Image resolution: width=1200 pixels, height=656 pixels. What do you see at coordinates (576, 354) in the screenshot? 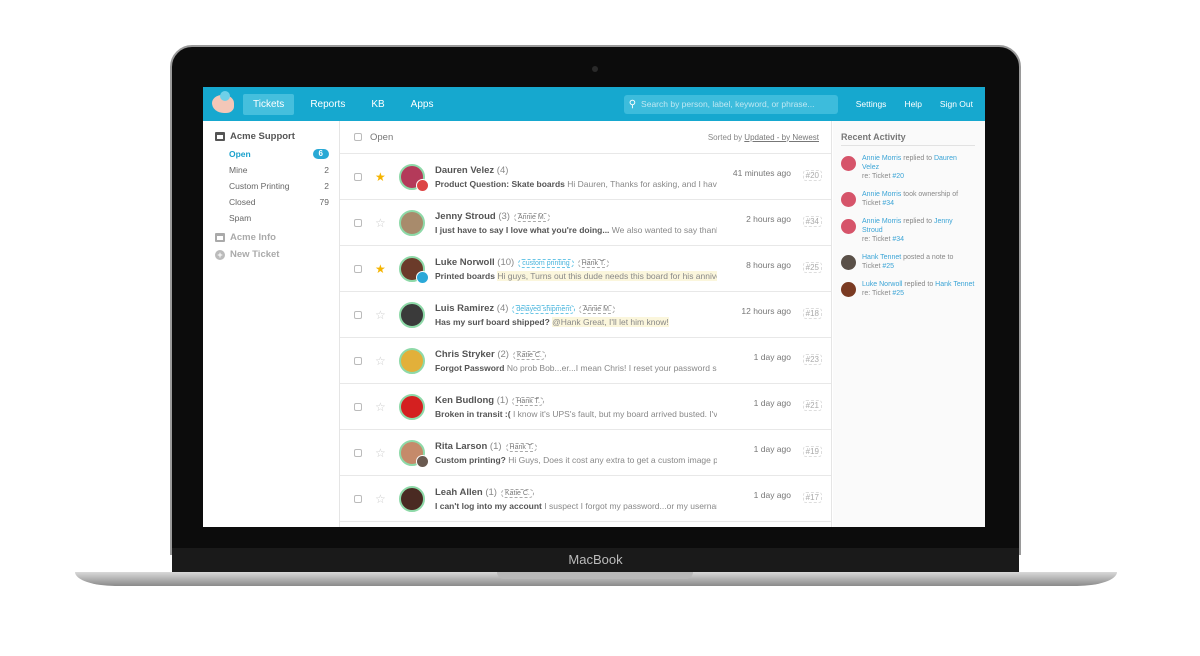
I see `ticket-header: Chris Stryker (2) Katie C.` at bounding box center [576, 354].